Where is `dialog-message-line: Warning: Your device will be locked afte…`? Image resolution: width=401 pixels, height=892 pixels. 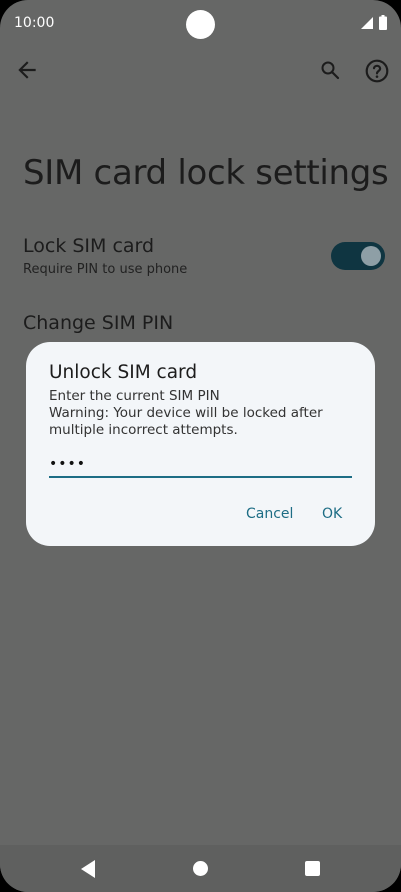
dialog-message-line: Warning: Your device will be locked afte… is located at coordinates (186, 413).